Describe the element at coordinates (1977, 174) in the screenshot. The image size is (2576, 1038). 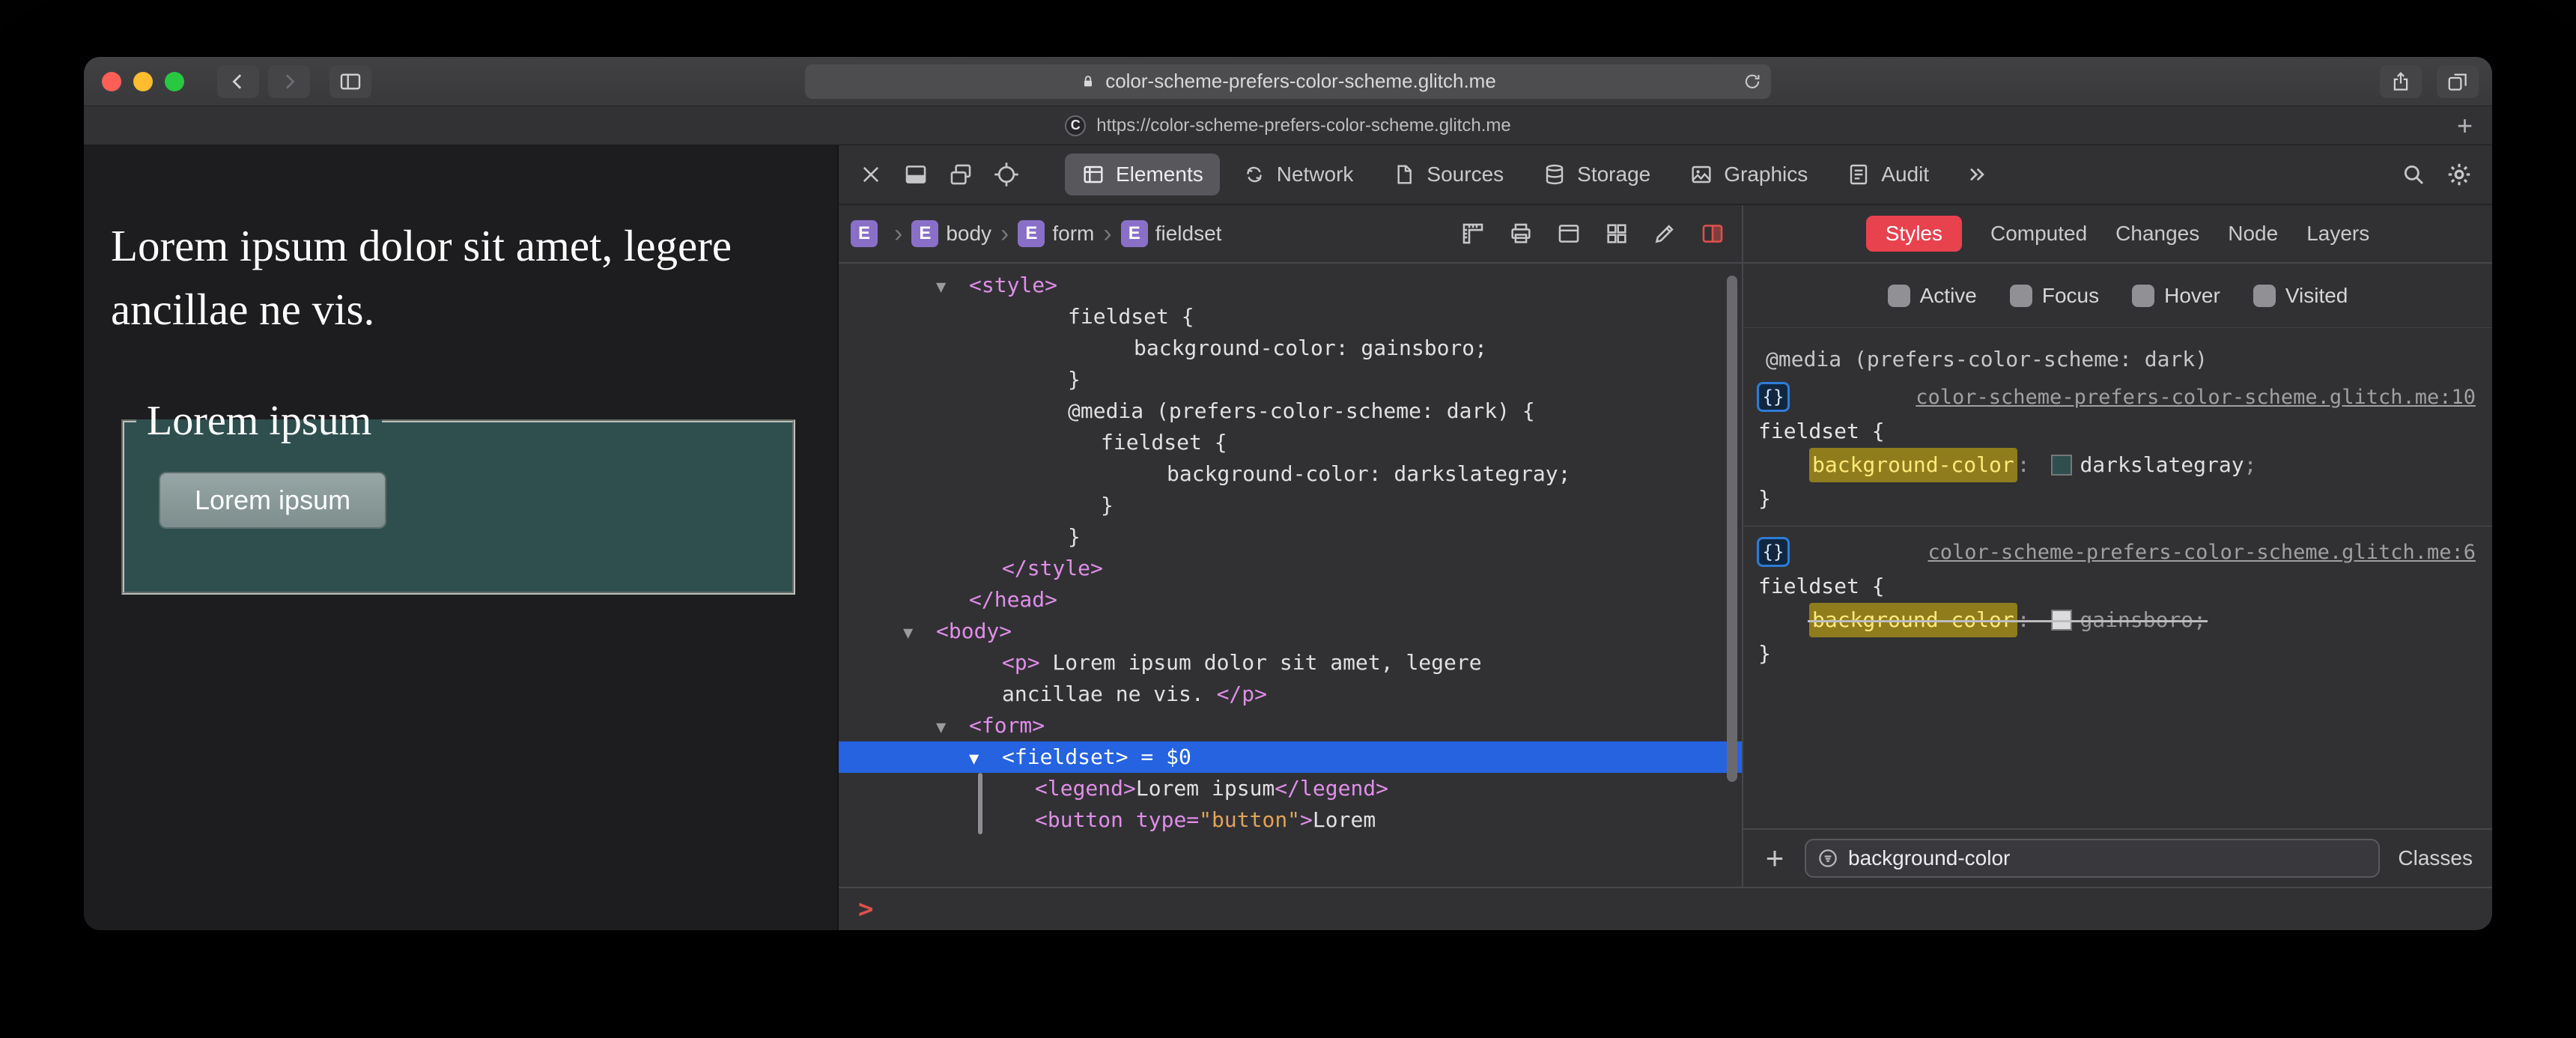
I see `more-tabs-button` at that location.